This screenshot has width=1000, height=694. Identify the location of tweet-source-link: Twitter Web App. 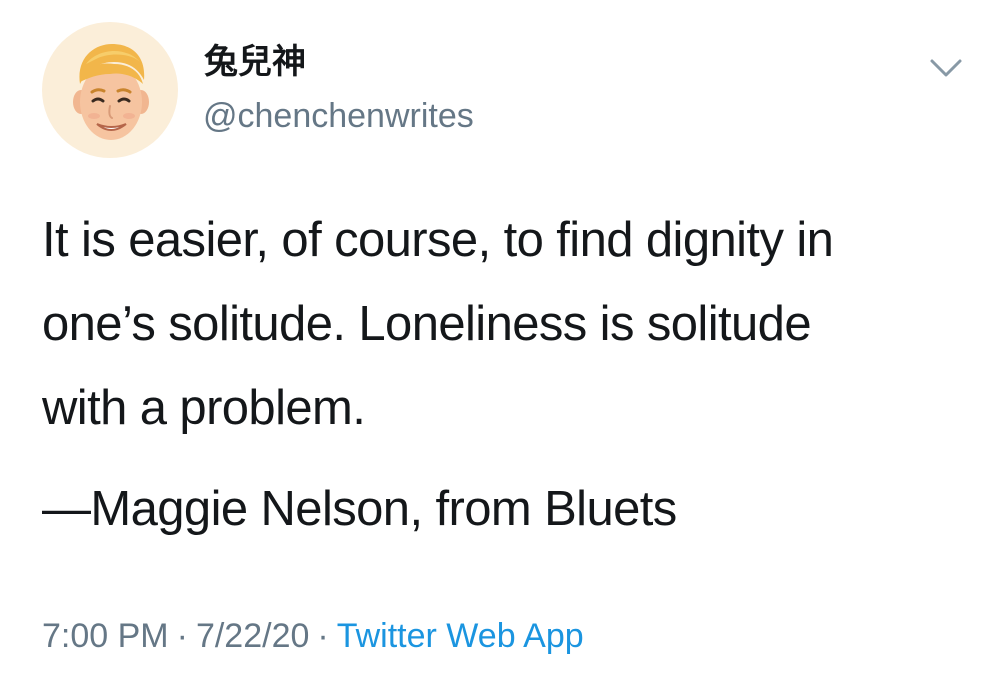
(460, 636).